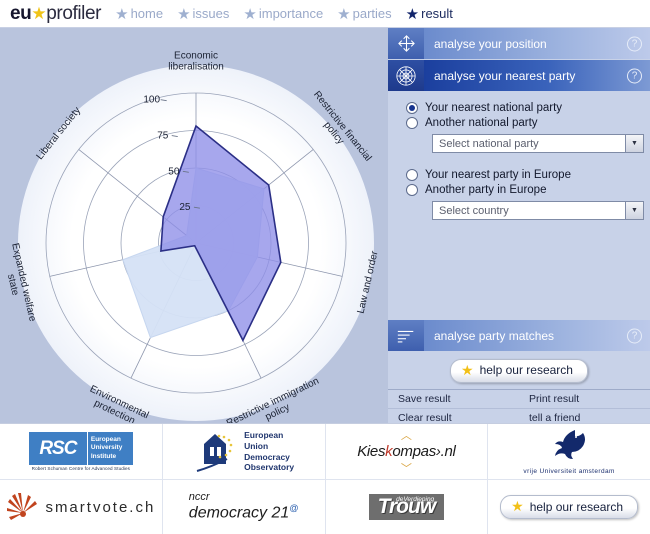 The width and height of the screenshot is (650, 534). Describe the element at coordinates (294, 508) in the screenshot. I see `nccr-superscript: @` at that location.